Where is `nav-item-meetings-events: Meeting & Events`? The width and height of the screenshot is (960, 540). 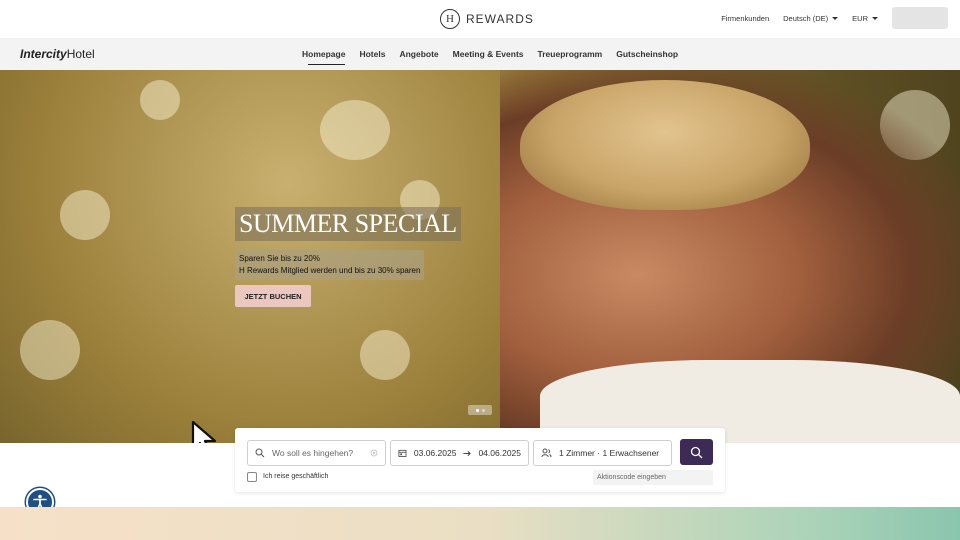 nav-item-meetings-events: Meeting & Events is located at coordinates (488, 57).